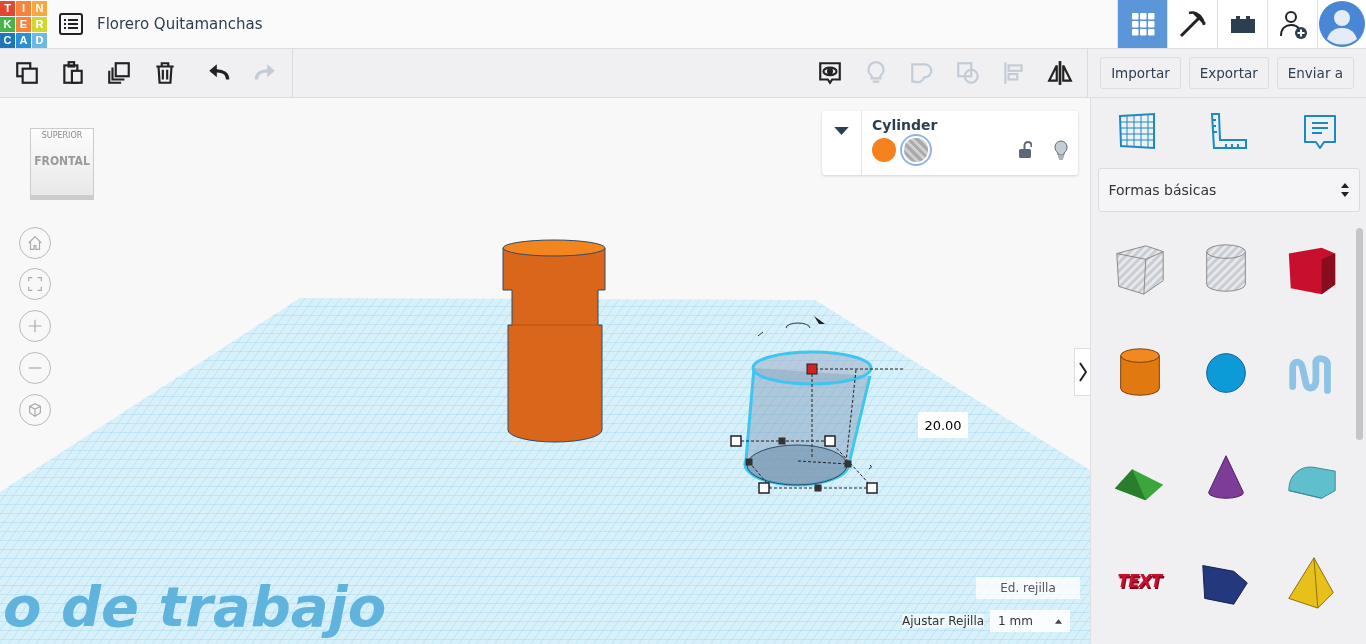  I want to click on action-button: Importar, so click(1140, 73).